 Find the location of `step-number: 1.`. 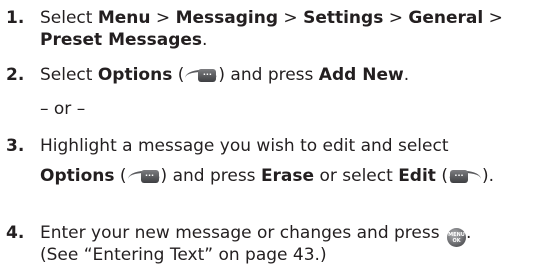

step-number: 1. is located at coordinates (15, 18).